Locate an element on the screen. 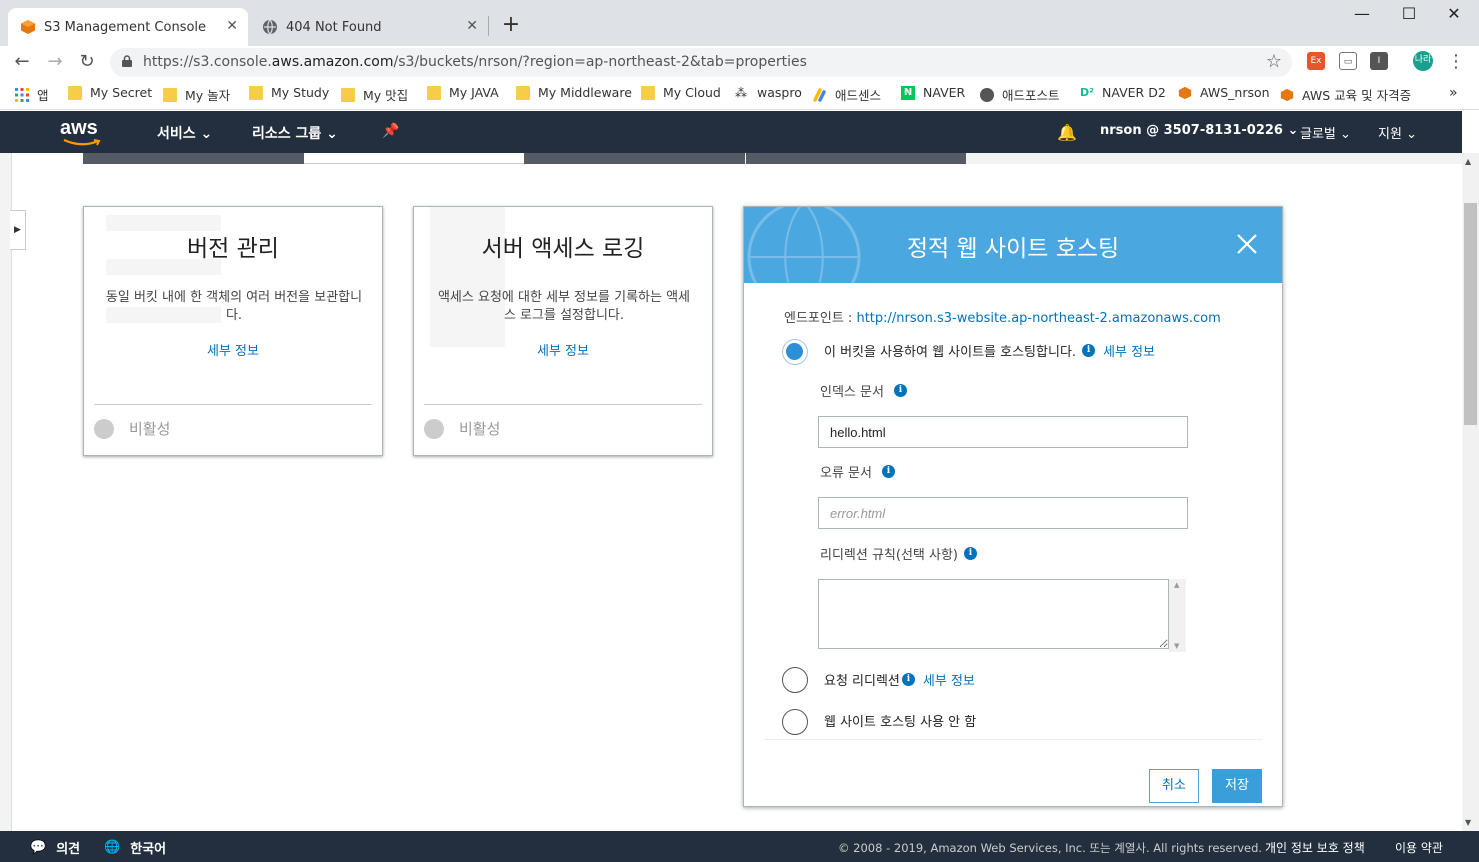 This screenshot has height=862, width=1479. bookmark-folder: My Middleware is located at coordinates (574, 92).